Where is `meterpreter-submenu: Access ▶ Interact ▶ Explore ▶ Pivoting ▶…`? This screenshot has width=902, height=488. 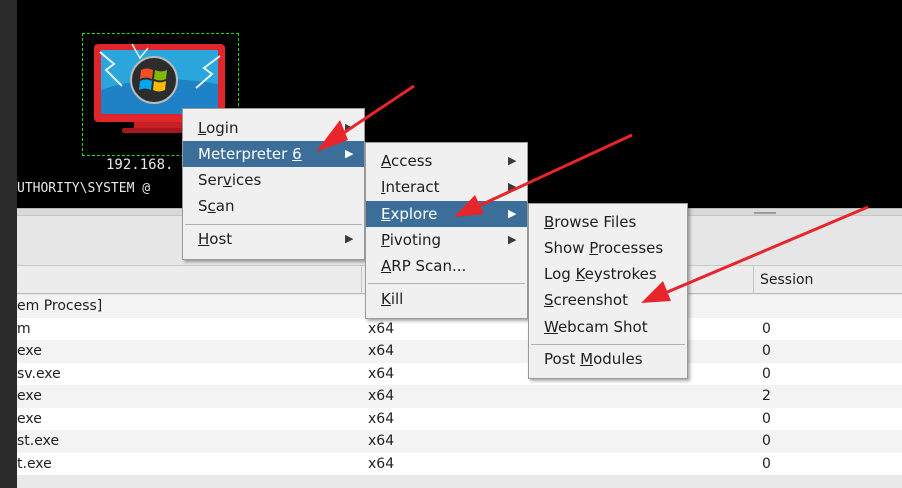
meterpreter-submenu: Access ▶ Interact ▶ Explore ▶ Pivoting ▶… is located at coordinates (446, 230).